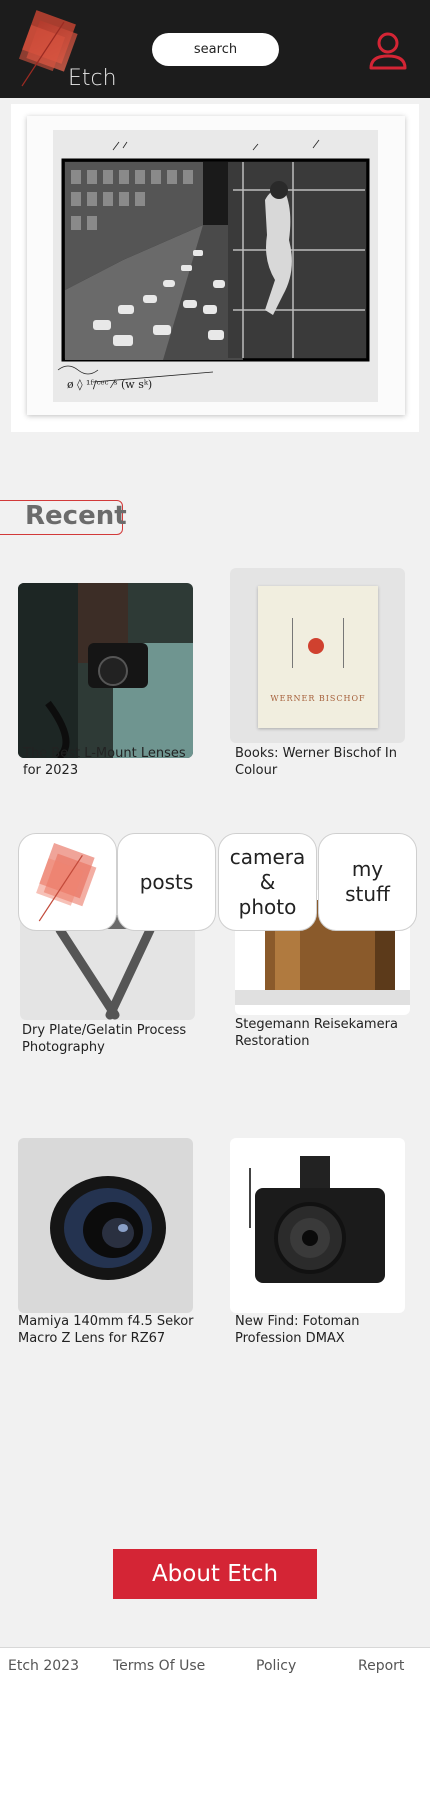  I want to click on etch-logo-icon, so click(65, 882).